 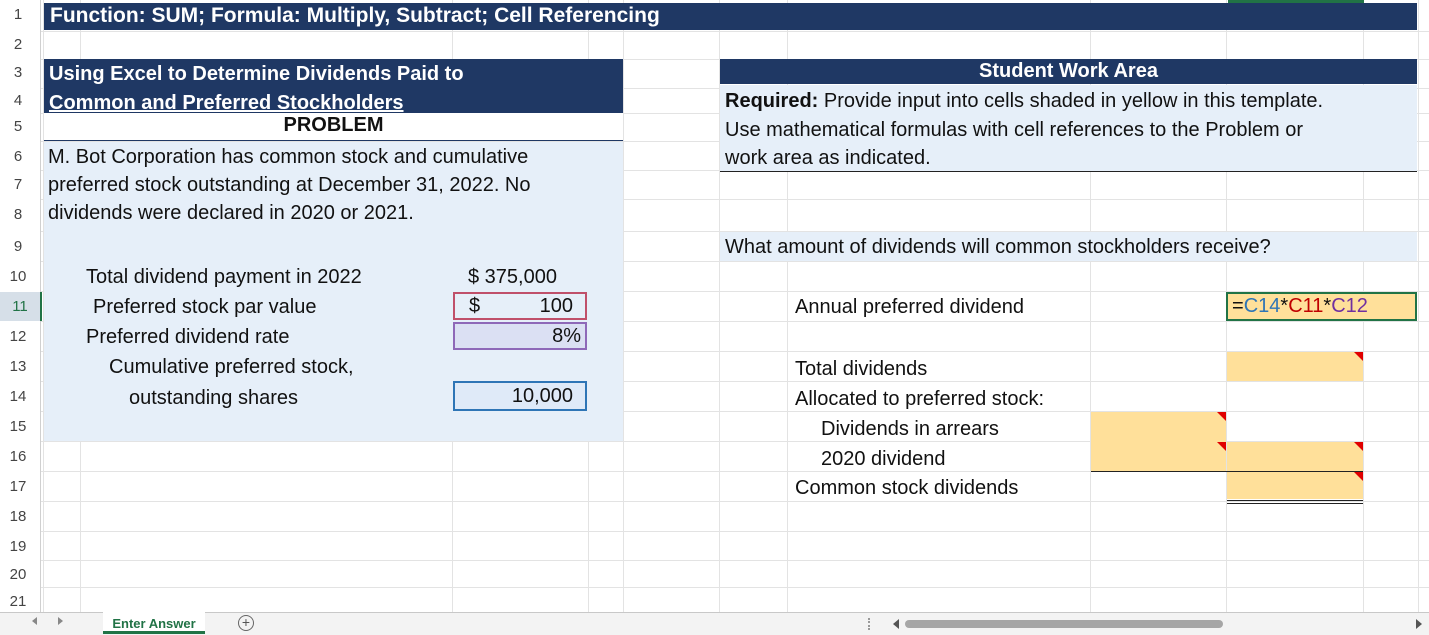 I want to click on work-area-header: Student Work Area, so click(x=1068, y=71).